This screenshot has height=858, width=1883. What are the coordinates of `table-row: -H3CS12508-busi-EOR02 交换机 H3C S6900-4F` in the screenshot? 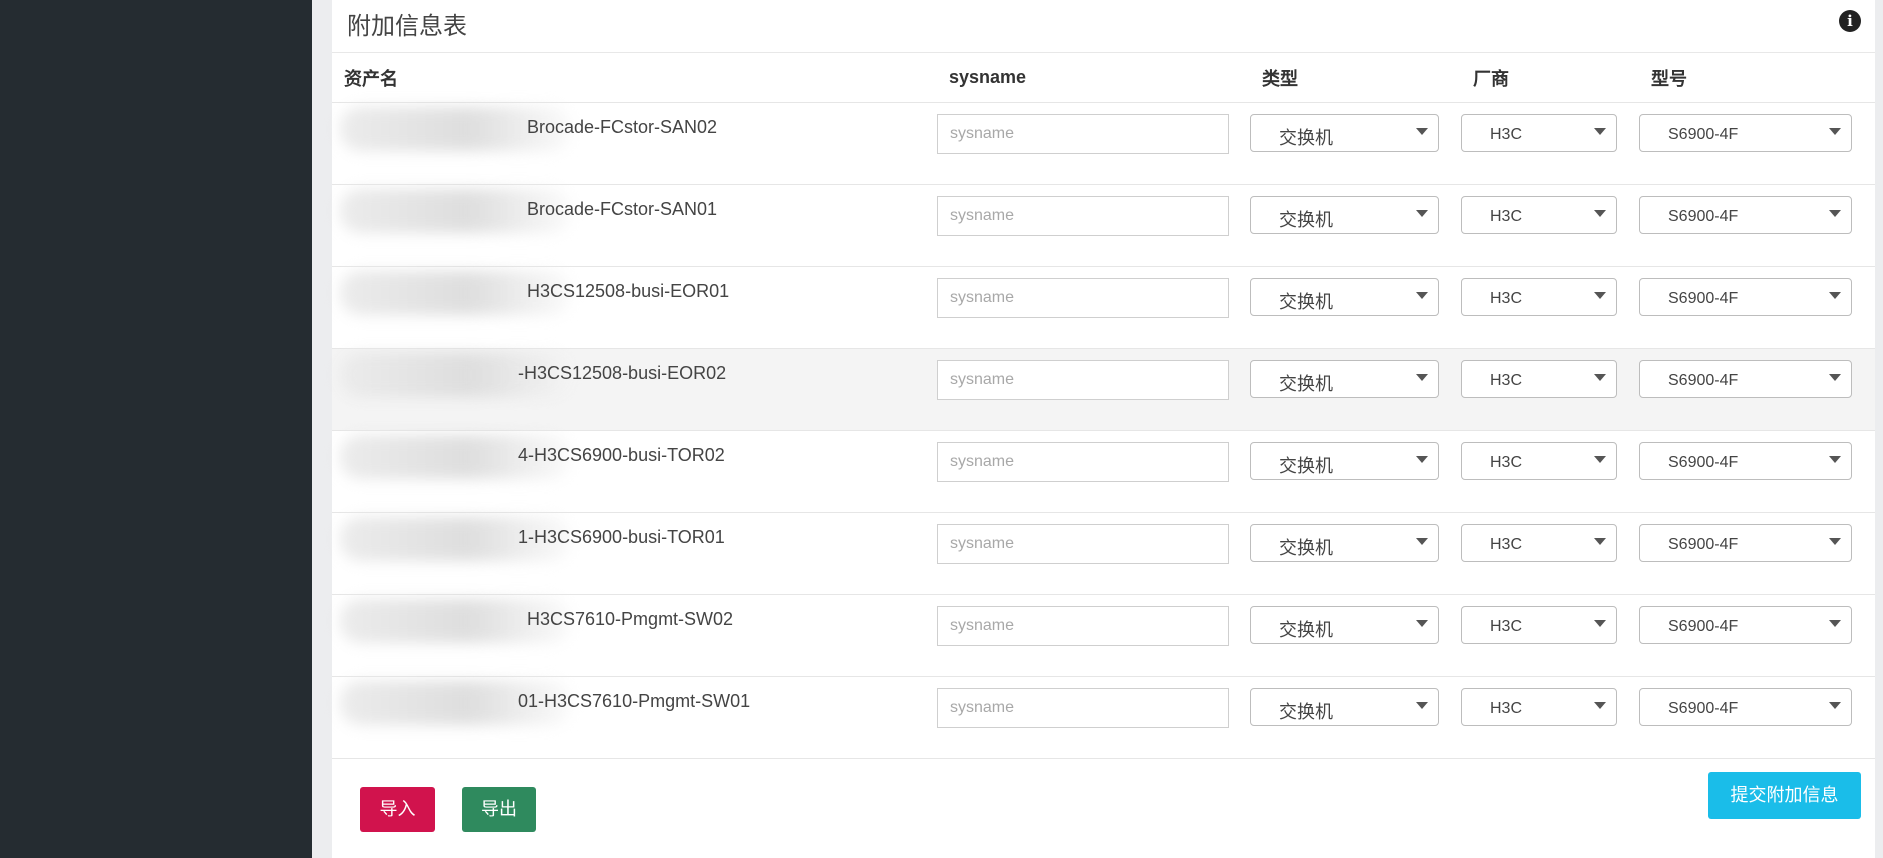 It's located at (1103, 389).